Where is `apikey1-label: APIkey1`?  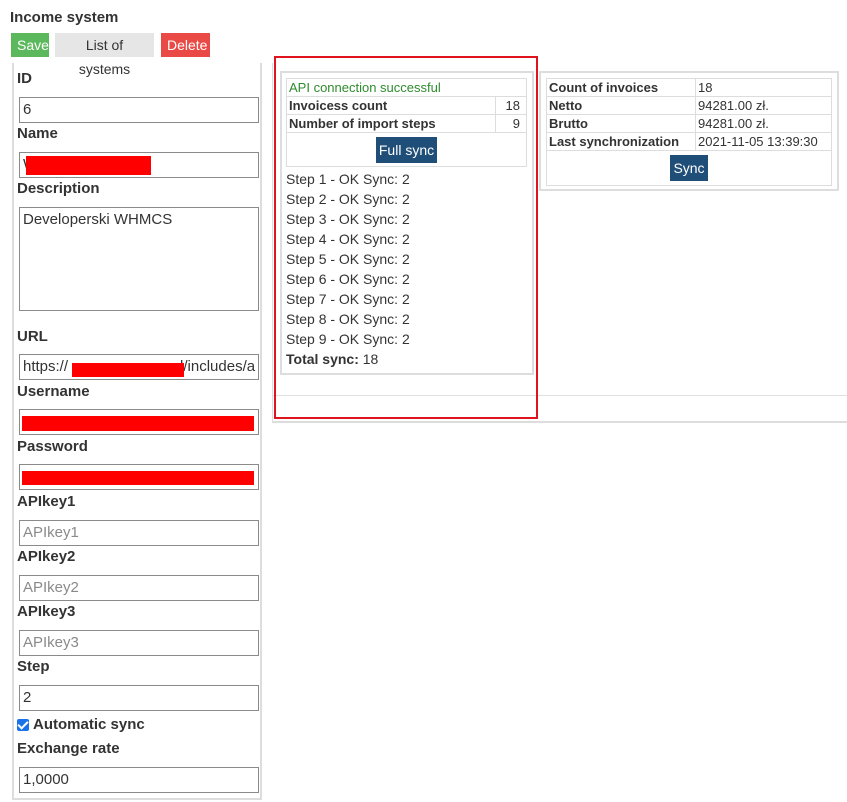 apikey1-label: APIkey1 is located at coordinates (46, 501).